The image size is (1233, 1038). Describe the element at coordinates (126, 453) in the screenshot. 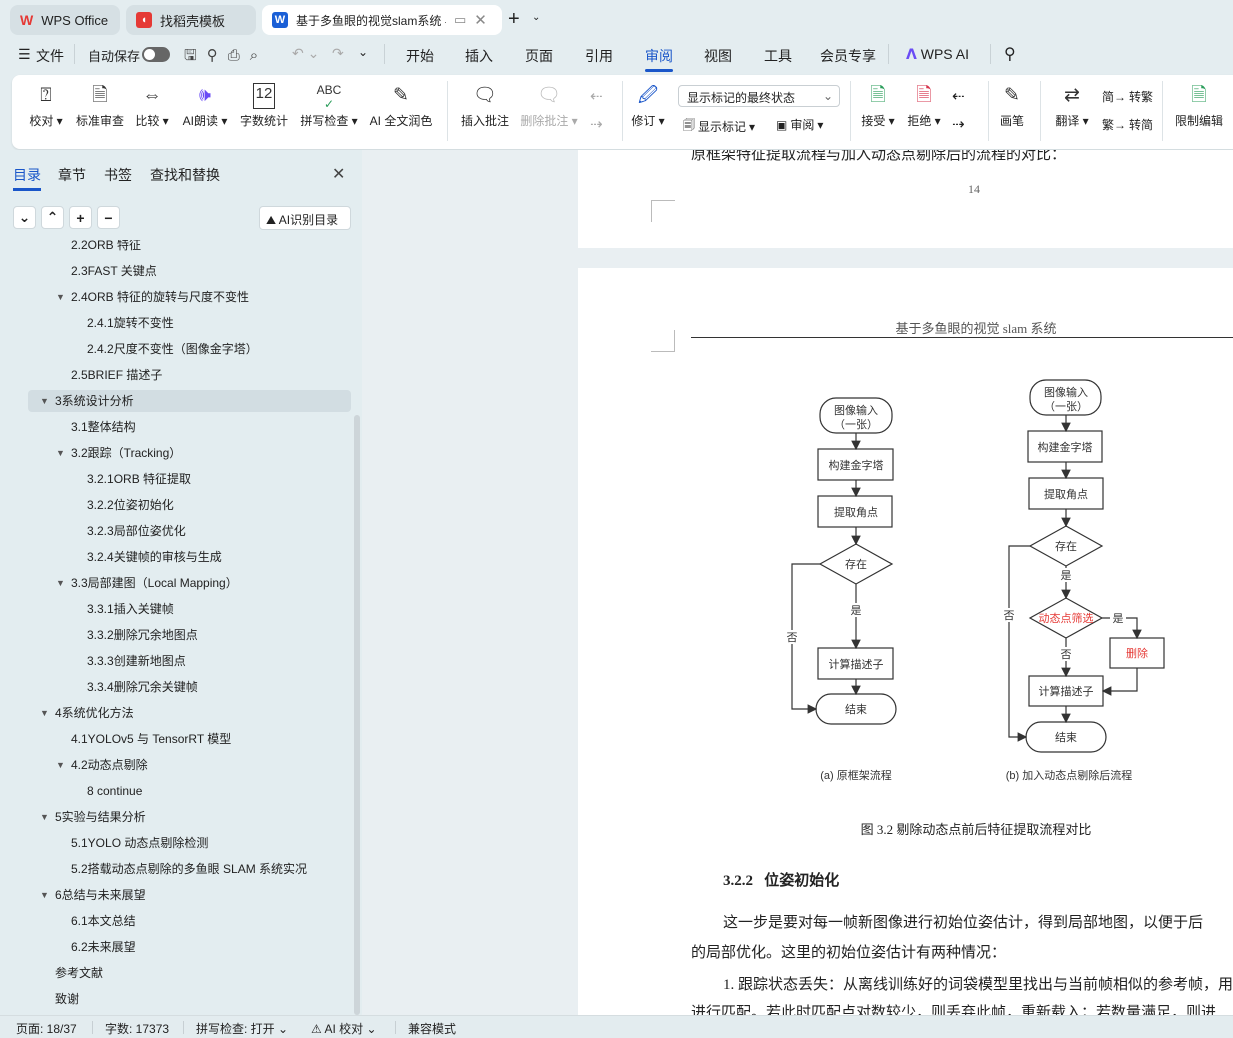

I see `toc-item-label: 3.2跟踪（Tracking）` at that location.